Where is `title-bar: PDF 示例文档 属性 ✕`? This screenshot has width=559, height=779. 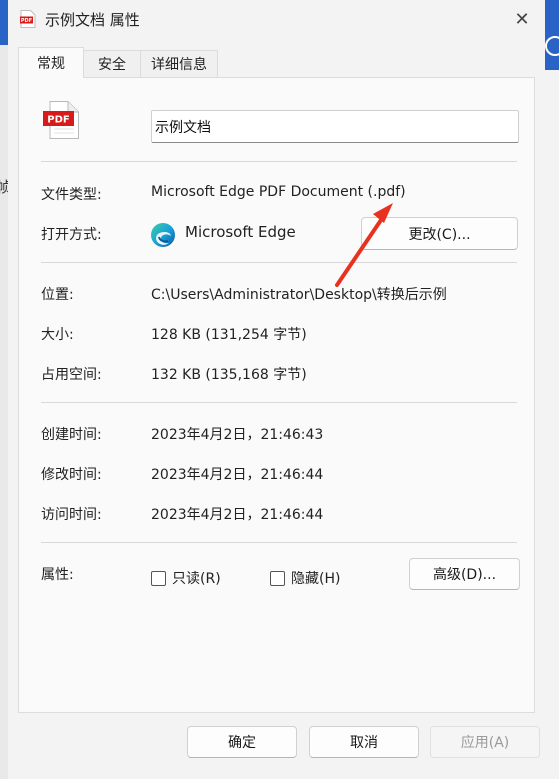 title-bar: PDF 示例文档 属性 ✕ is located at coordinates (276, 19).